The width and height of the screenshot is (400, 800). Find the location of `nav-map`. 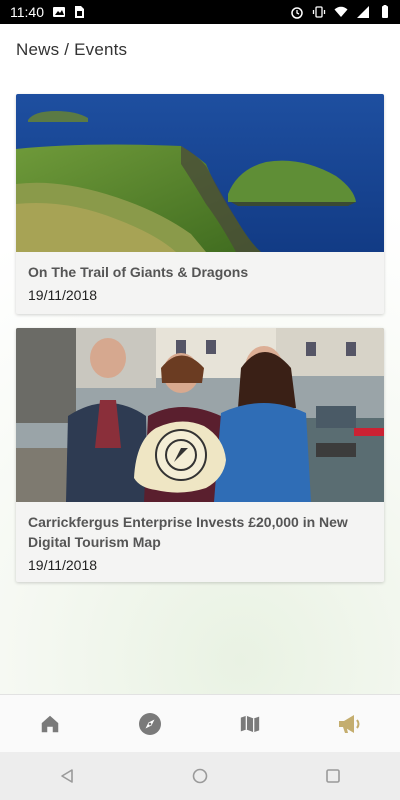

nav-map is located at coordinates (250, 724).